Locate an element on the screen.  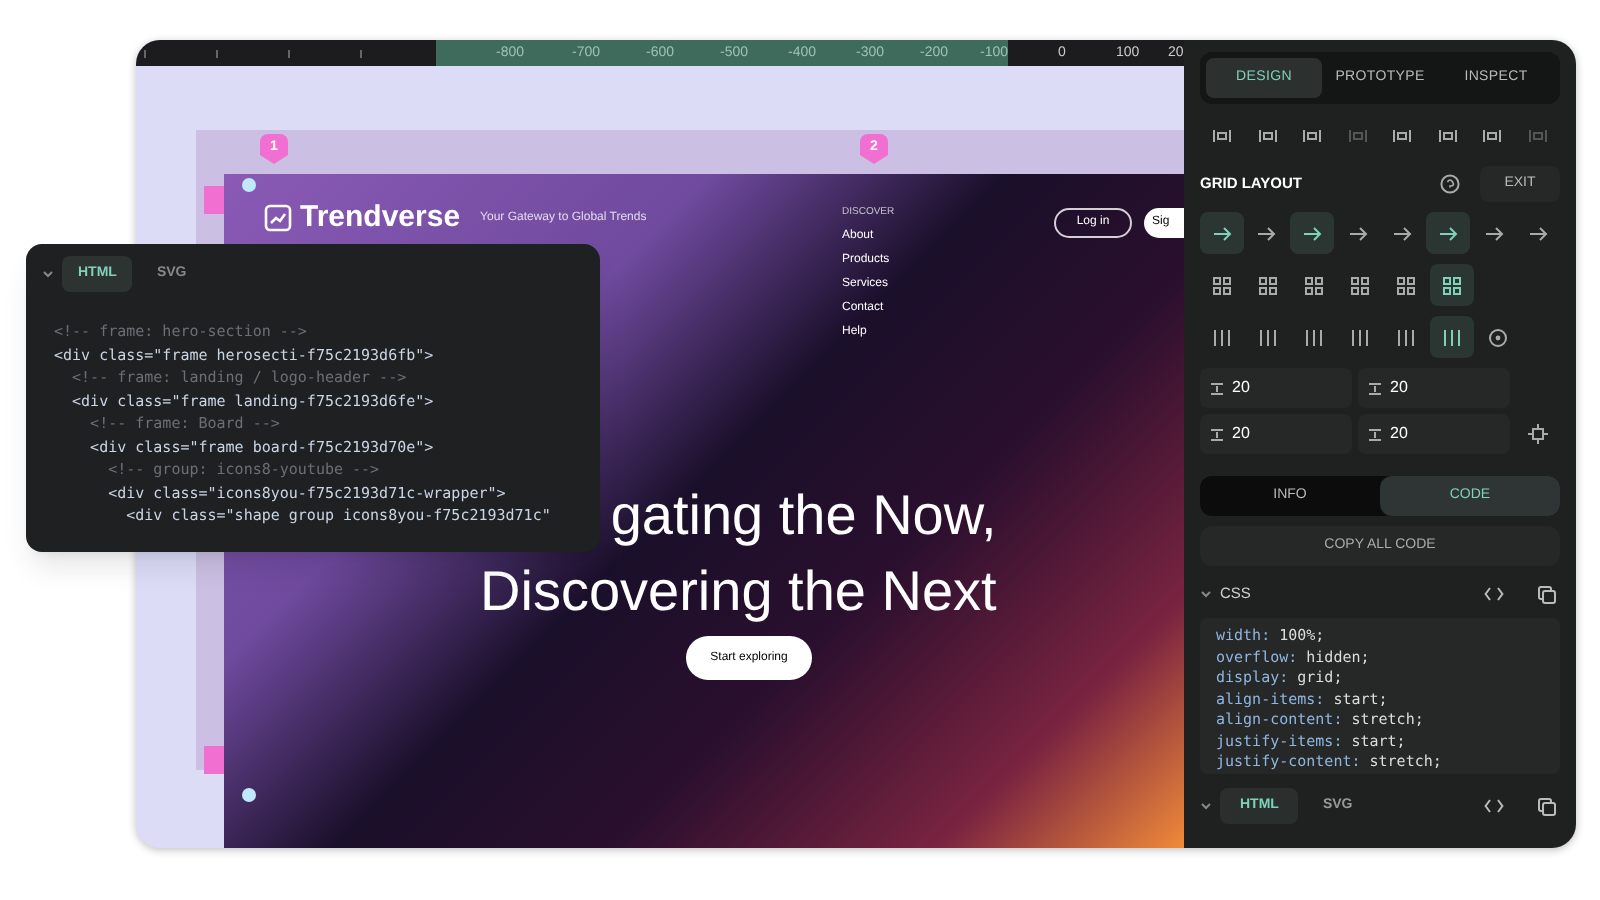
settings-icon is located at coordinates (1498, 337).